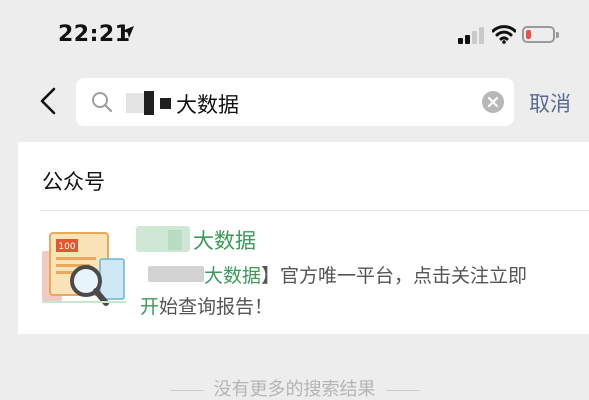 This screenshot has height=400, width=589. Describe the element at coordinates (528, 34) in the screenshot. I see `battery-level` at that location.